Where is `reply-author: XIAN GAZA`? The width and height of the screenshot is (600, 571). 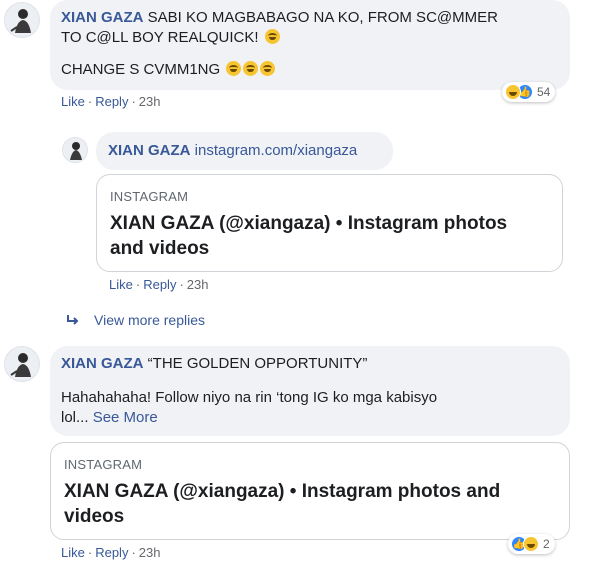 reply-author: XIAN GAZA is located at coordinates (149, 150).